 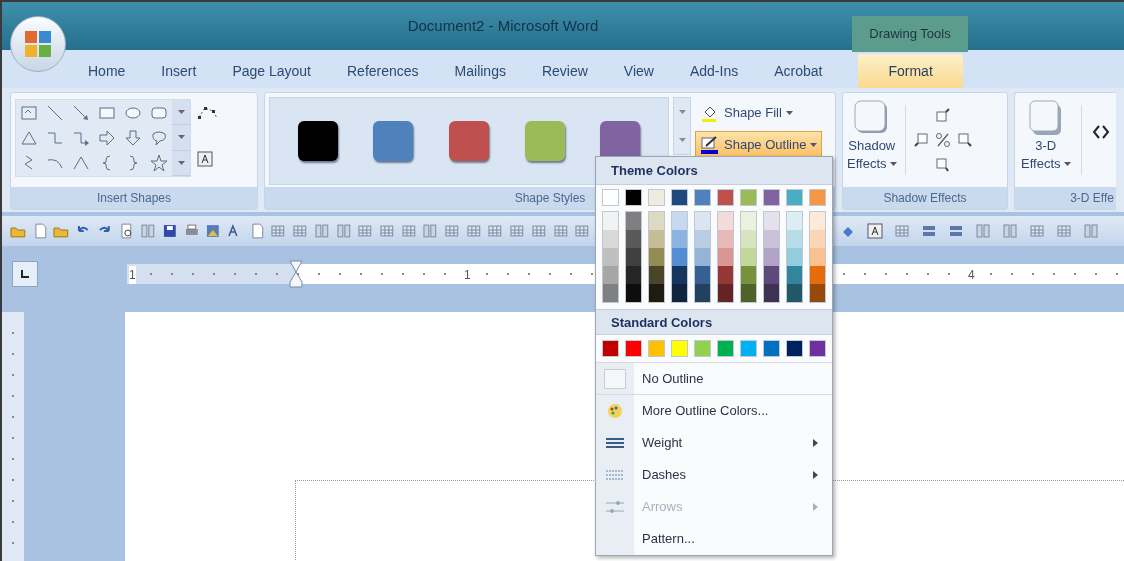 What do you see at coordinates (798, 71) in the screenshot?
I see `ribbon-tab: Acrobat` at bounding box center [798, 71].